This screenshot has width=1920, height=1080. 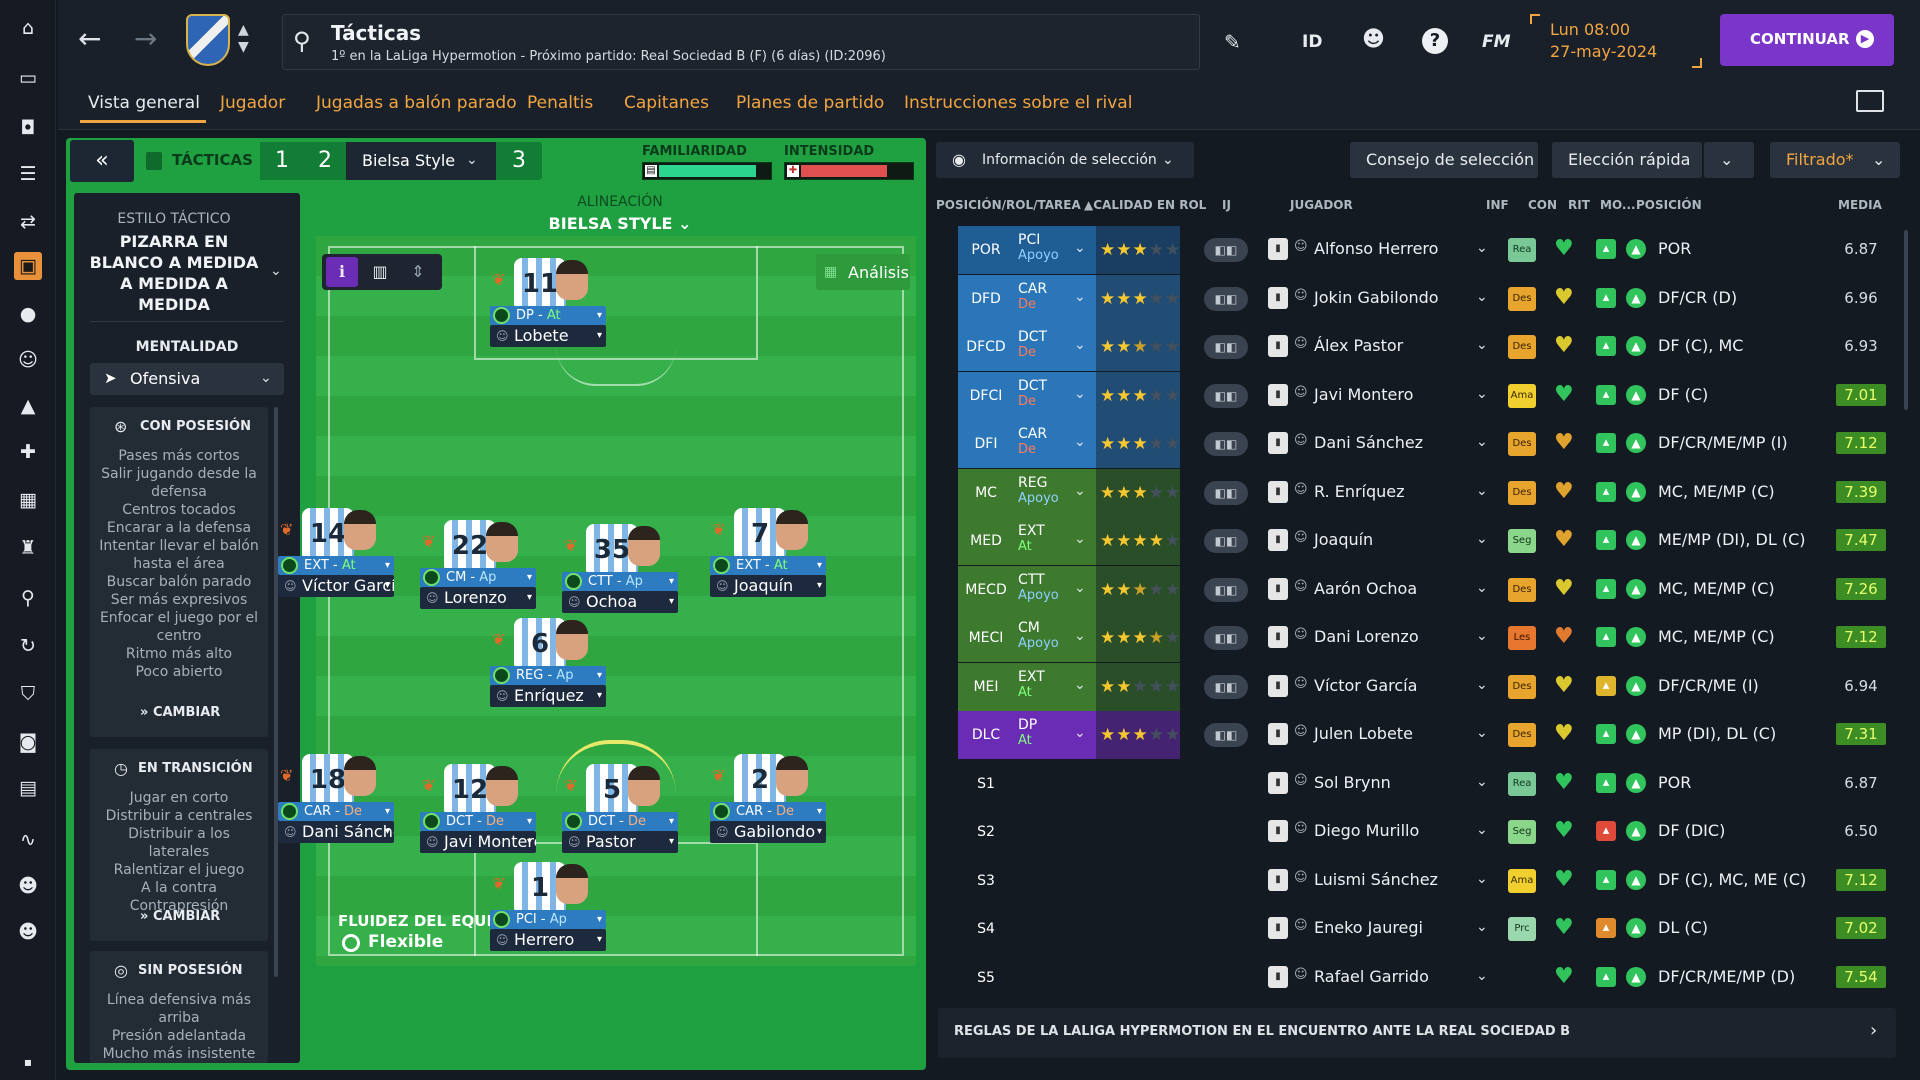 What do you see at coordinates (28, 646) in the screenshot?
I see `refresh-icon: ↻` at bounding box center [28, 646].